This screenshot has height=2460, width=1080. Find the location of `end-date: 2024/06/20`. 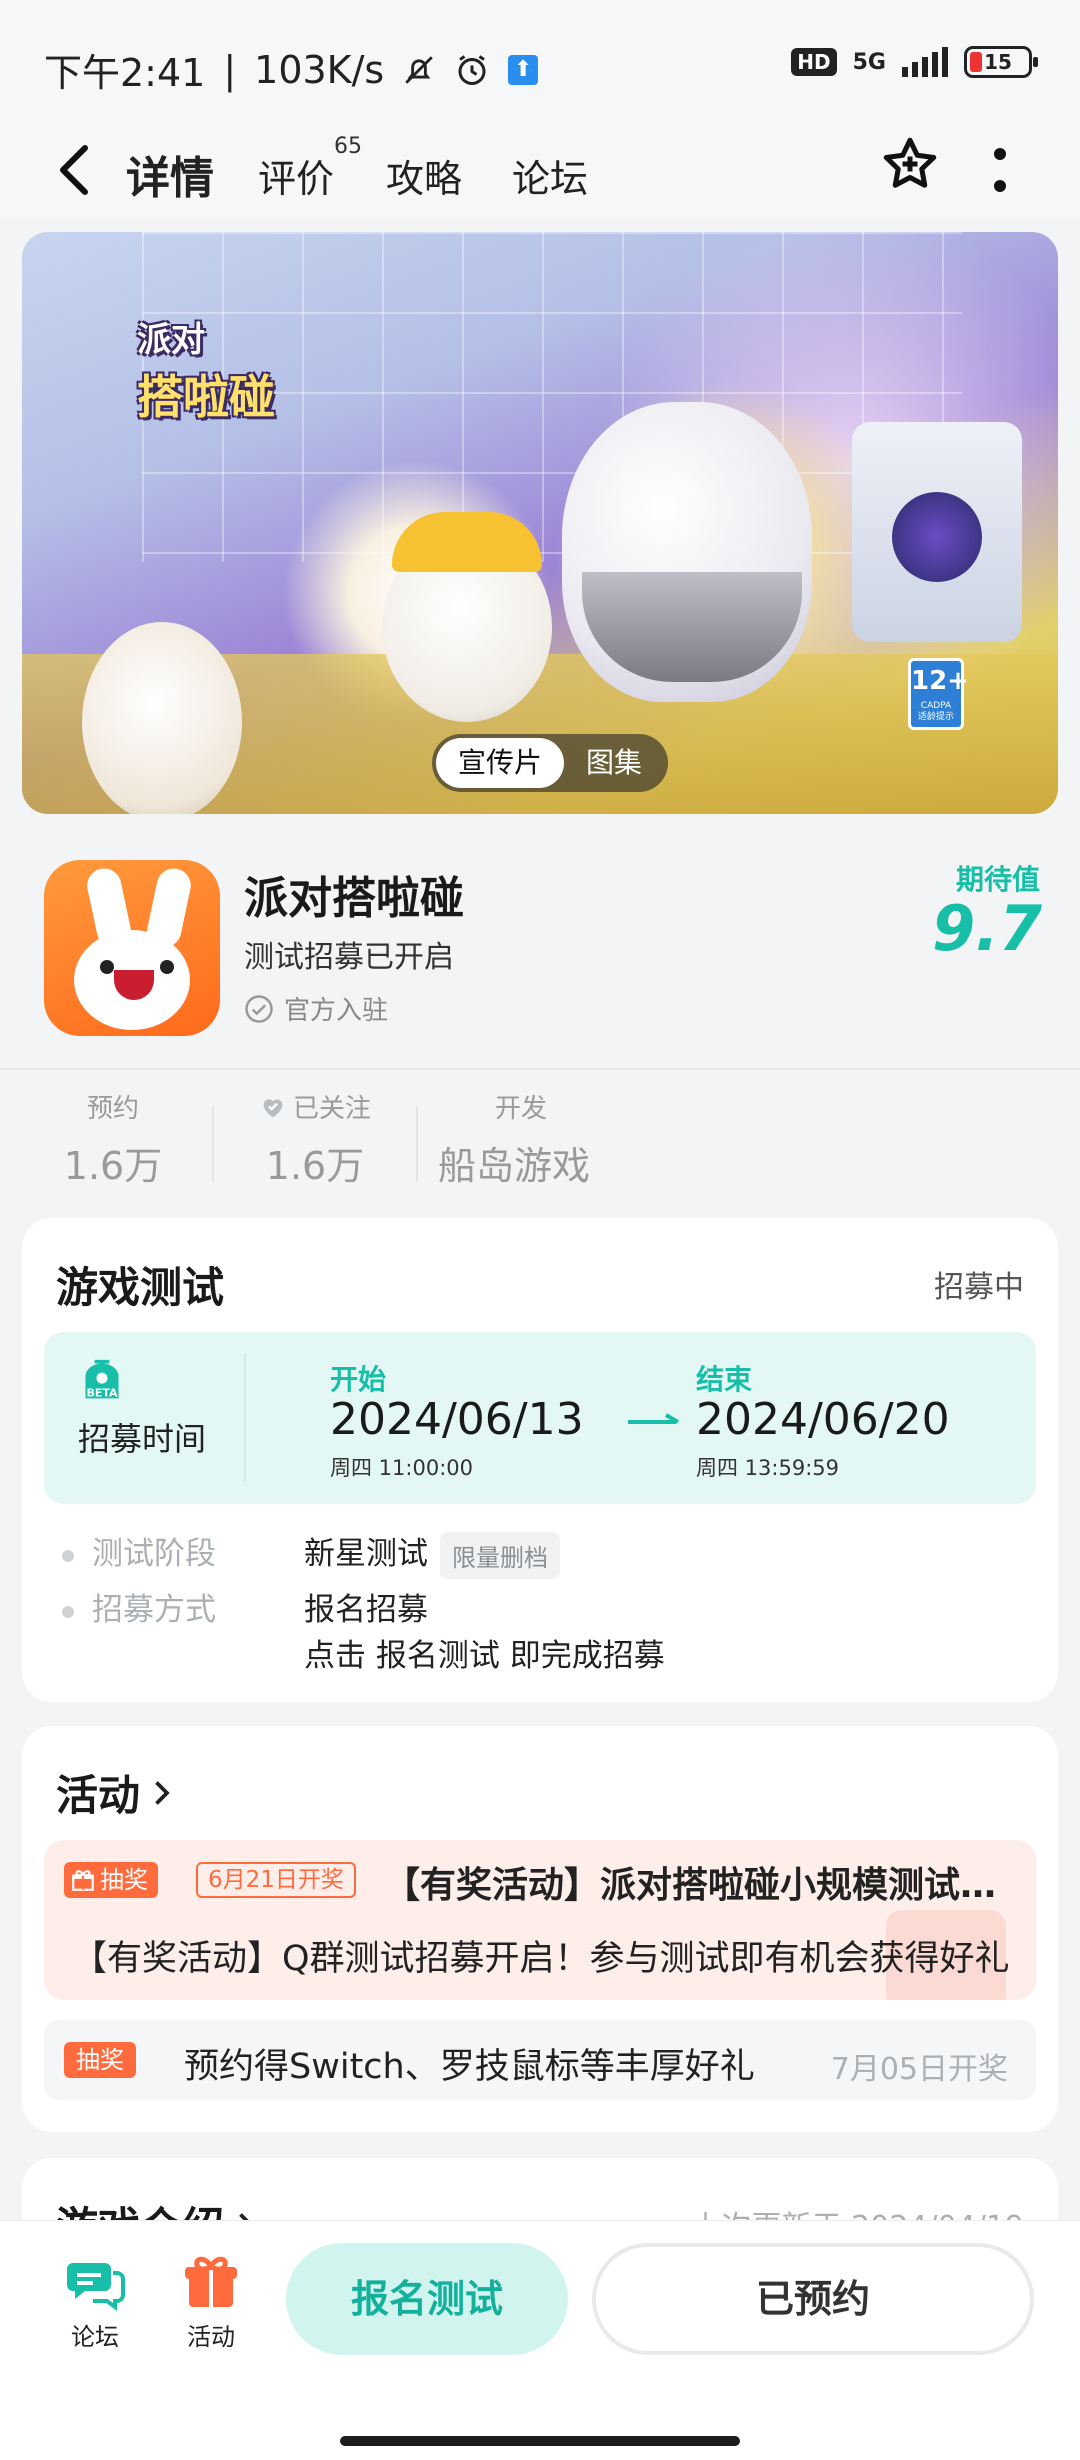

end-date: 2024/06/20 is located at coordinates (823, 1419).